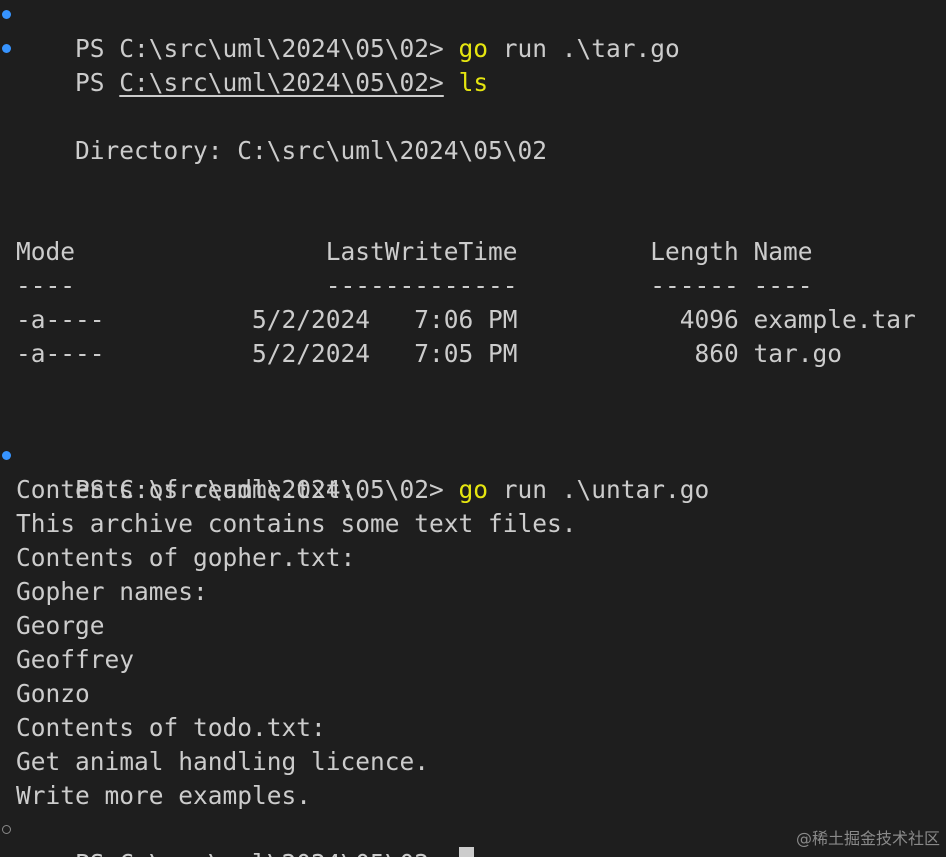 Image resolution: width=946 pixels, height=857 pixels. I want to click on prompt-line-4: PS C:\src\uml\2024\05\02>, so click(238, 835).